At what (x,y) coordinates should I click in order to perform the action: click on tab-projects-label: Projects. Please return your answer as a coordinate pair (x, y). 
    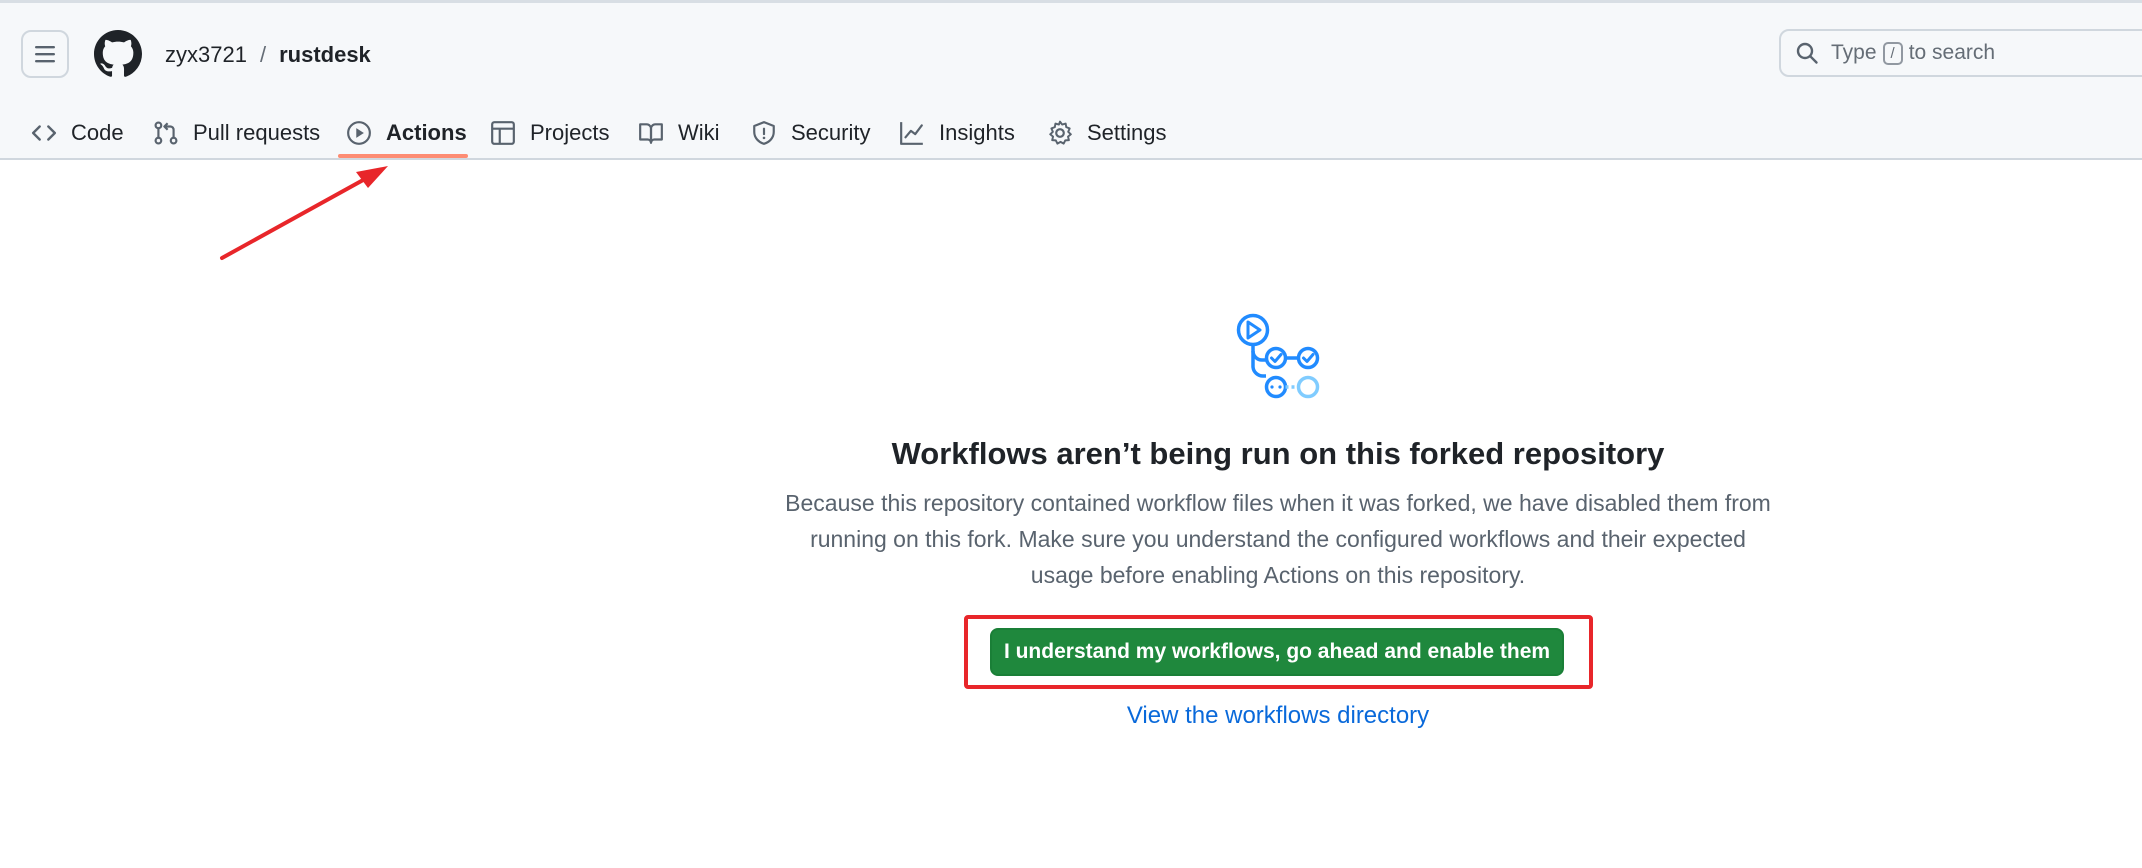
    Looking at the image, I should click on (570, 132).